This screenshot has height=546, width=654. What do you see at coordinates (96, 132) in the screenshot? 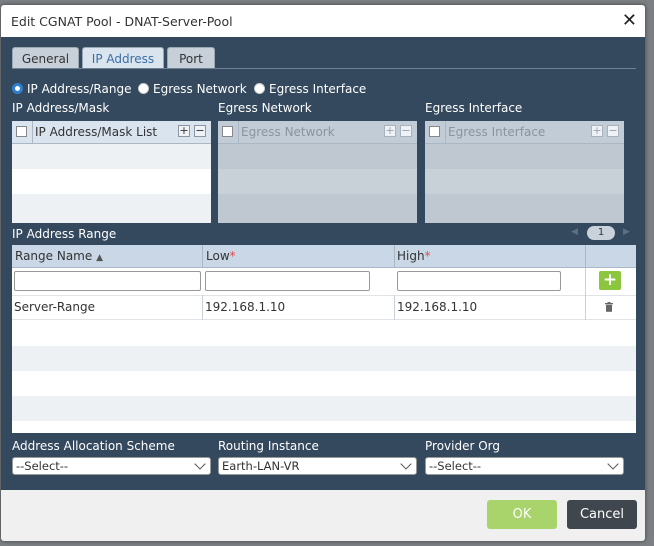
I see `ip-address-mask-list-header: IP Address/Mask List` at bounding box center [96, 132].